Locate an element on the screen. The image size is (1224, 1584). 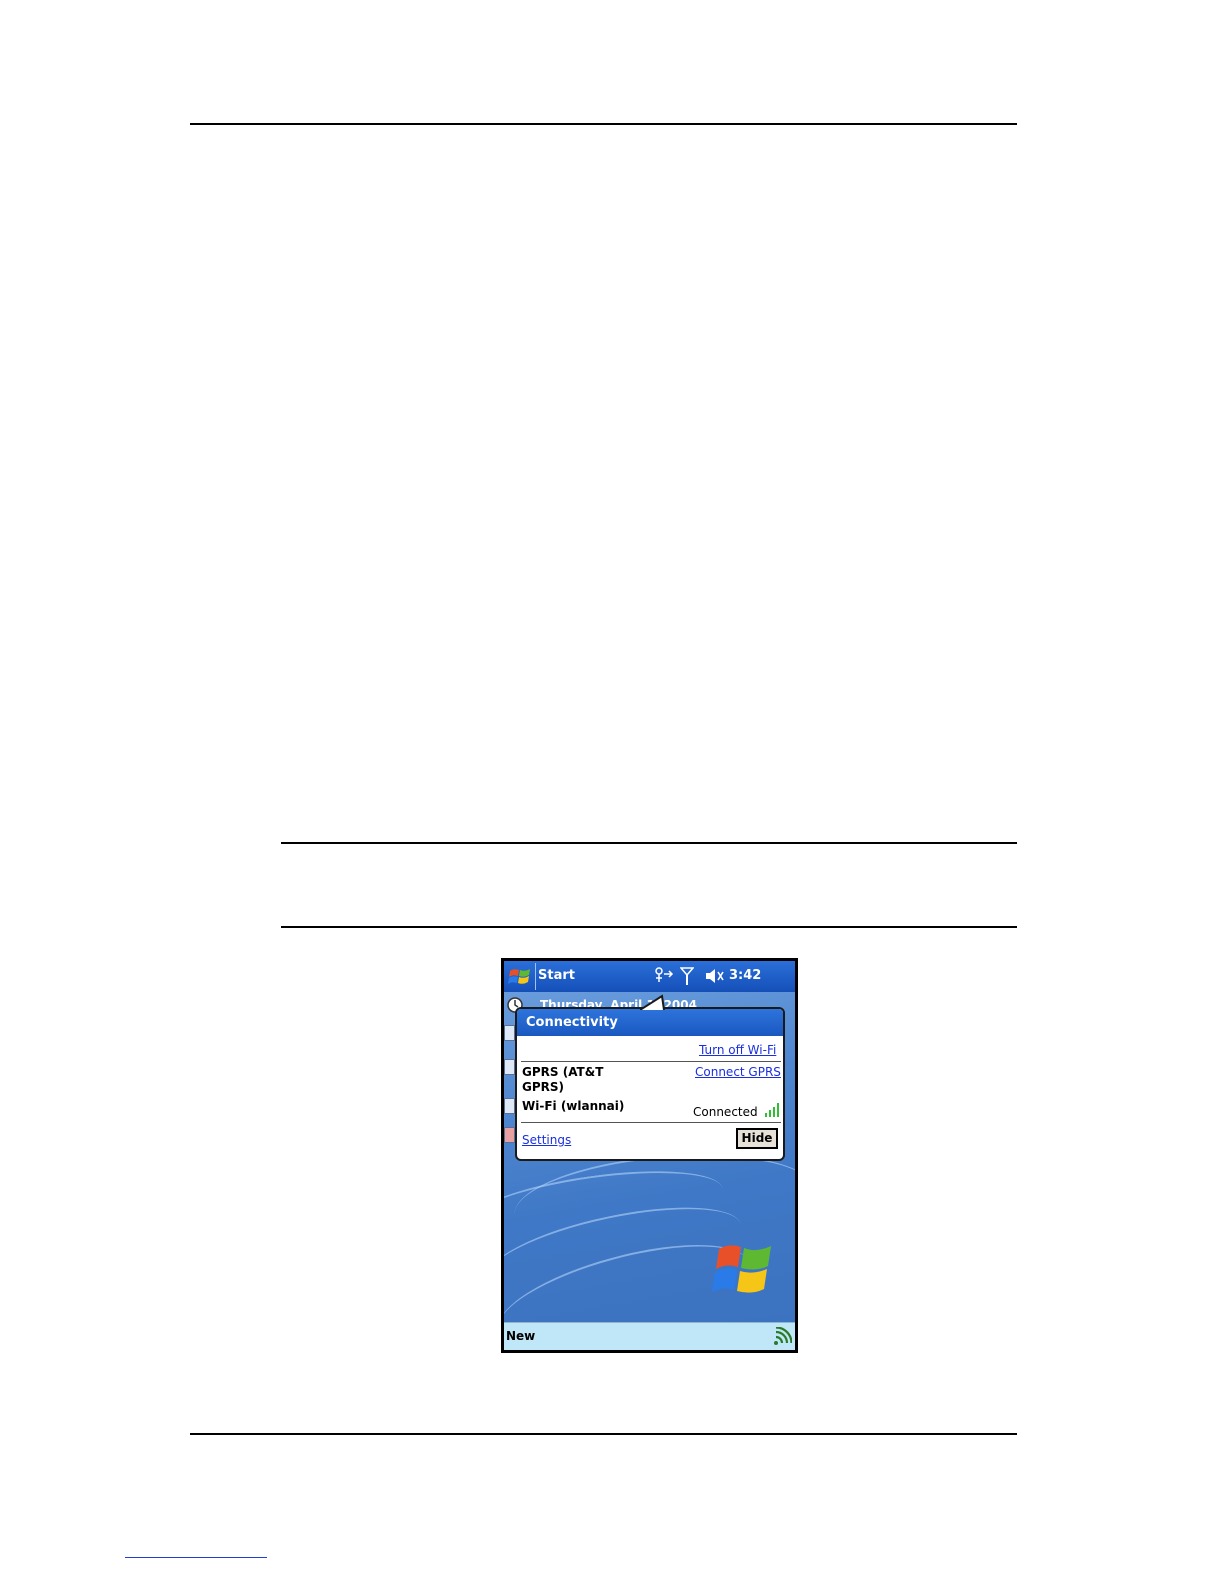
wifi-icon is located at coordinates (782, 1337).